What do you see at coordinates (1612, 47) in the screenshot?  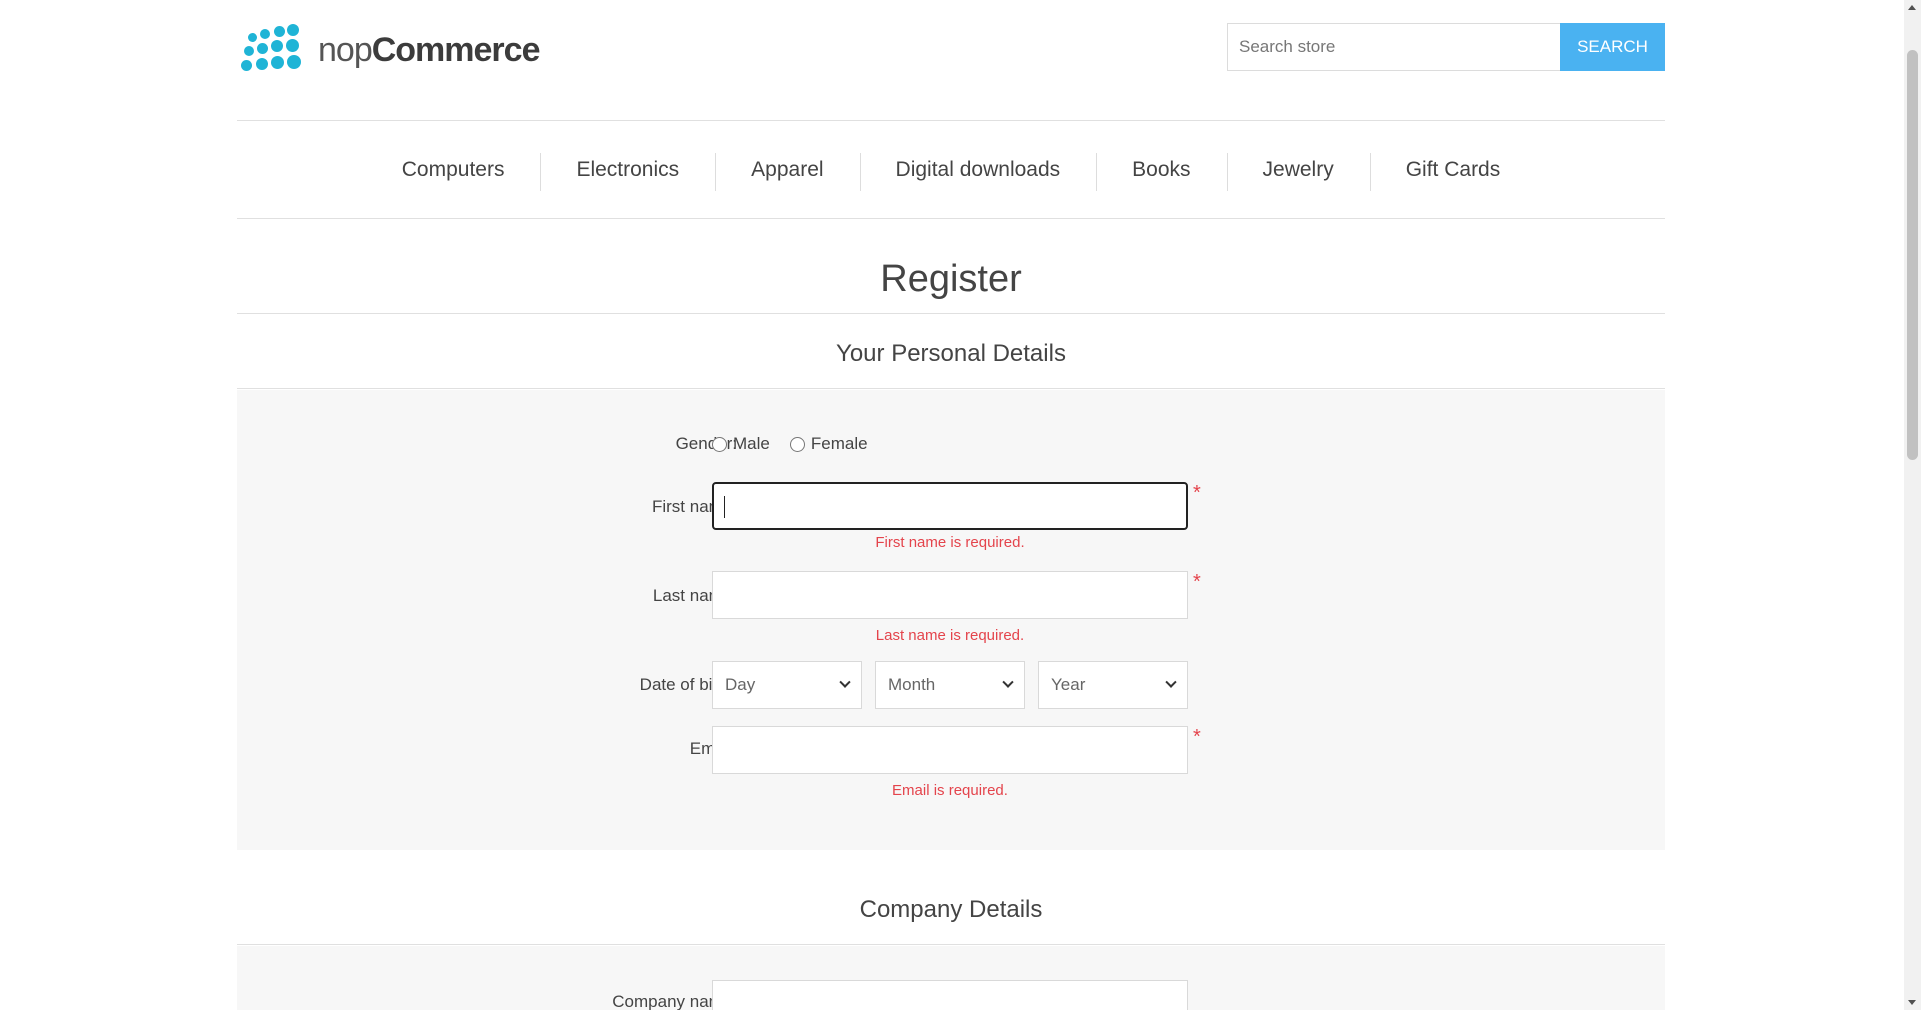 I see `search-button: SEARCH` at bounding box center [1612, 47].